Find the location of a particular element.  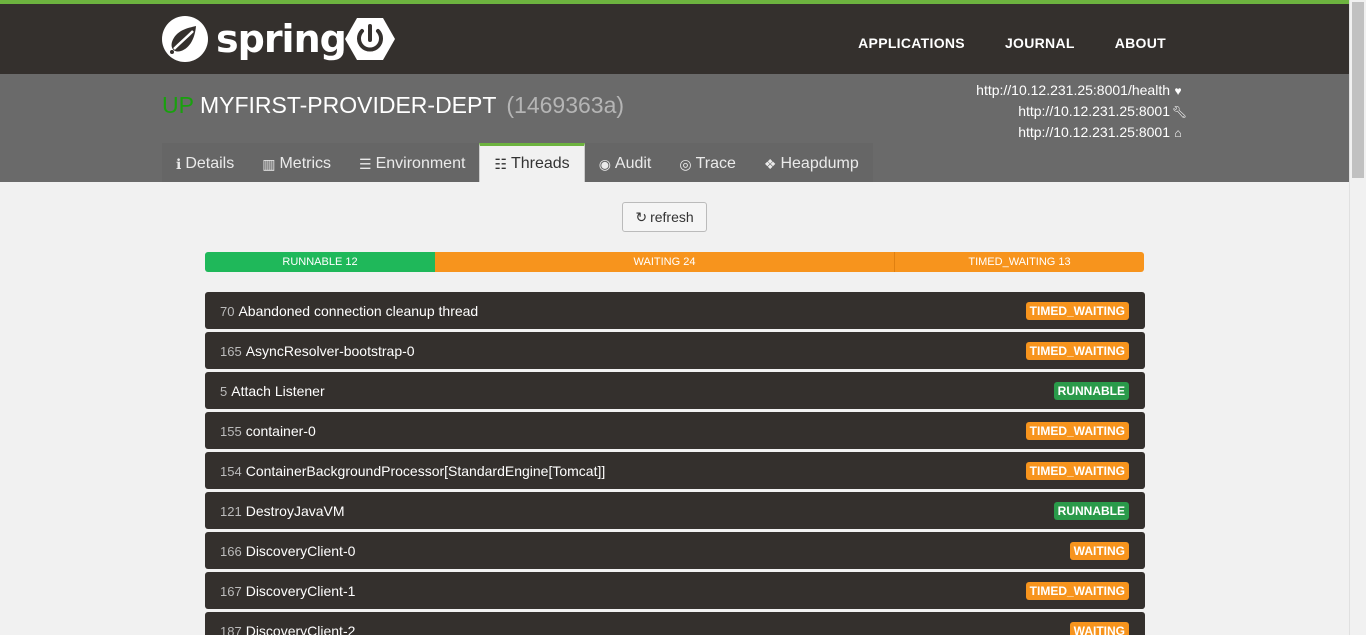

thread-state-summary-bar: RUNNABLE 12 WAITING 24 TIMED_WAITING 13 is located at coordinates (674, 262).